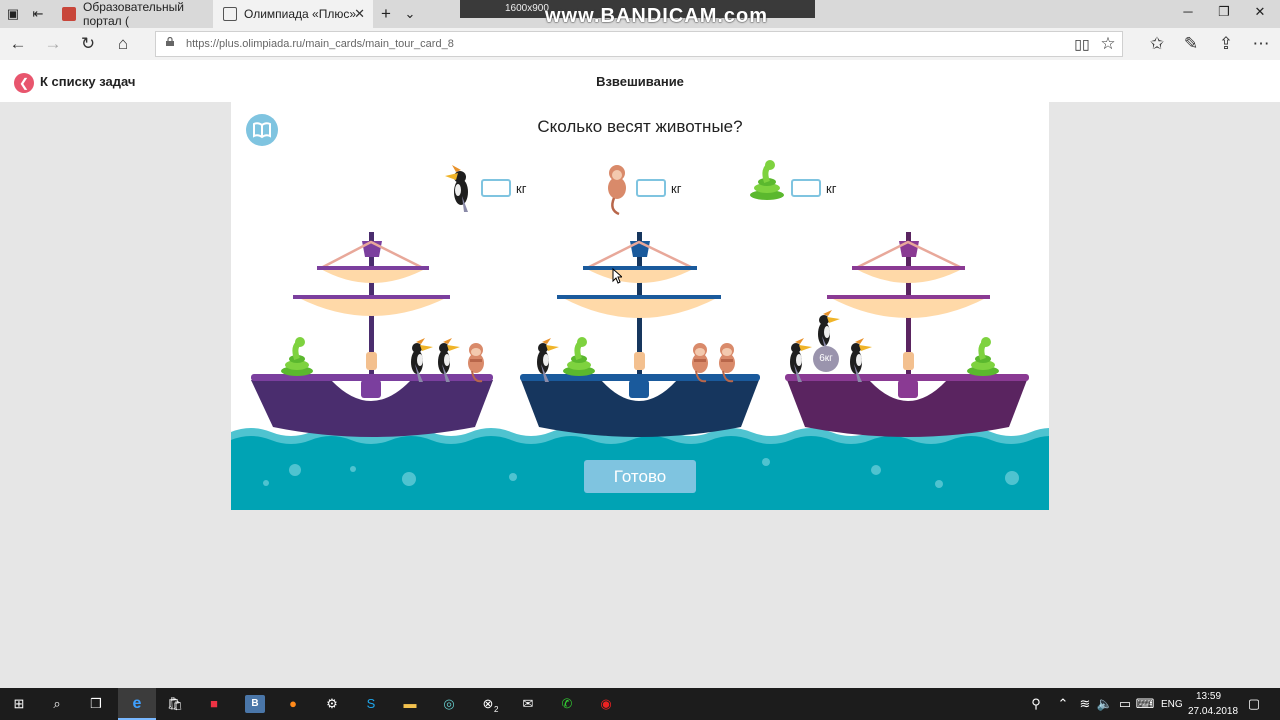  What do you see at coordinates (123, 44) in the screenshot?
I see `home-icon: ⌂` at bounding box center [123, 44].